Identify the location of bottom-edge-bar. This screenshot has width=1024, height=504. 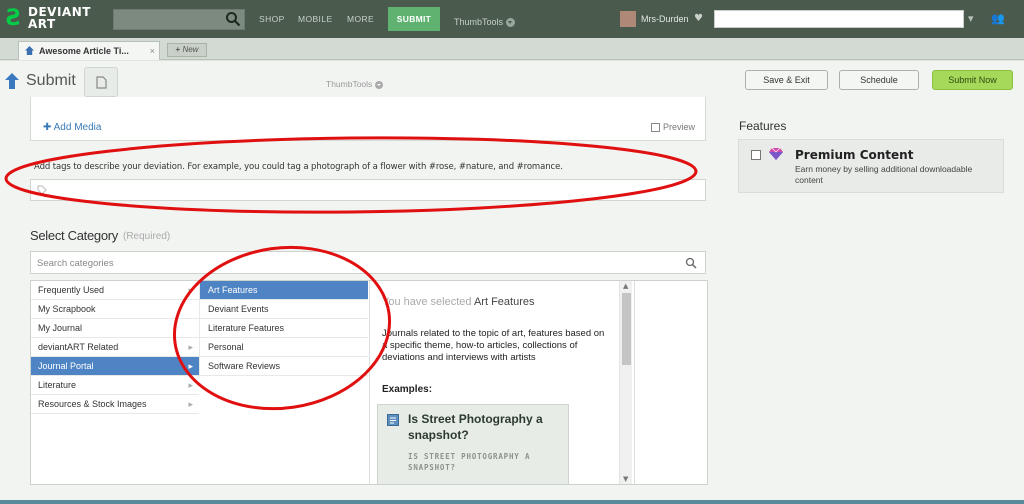
(512, 502).